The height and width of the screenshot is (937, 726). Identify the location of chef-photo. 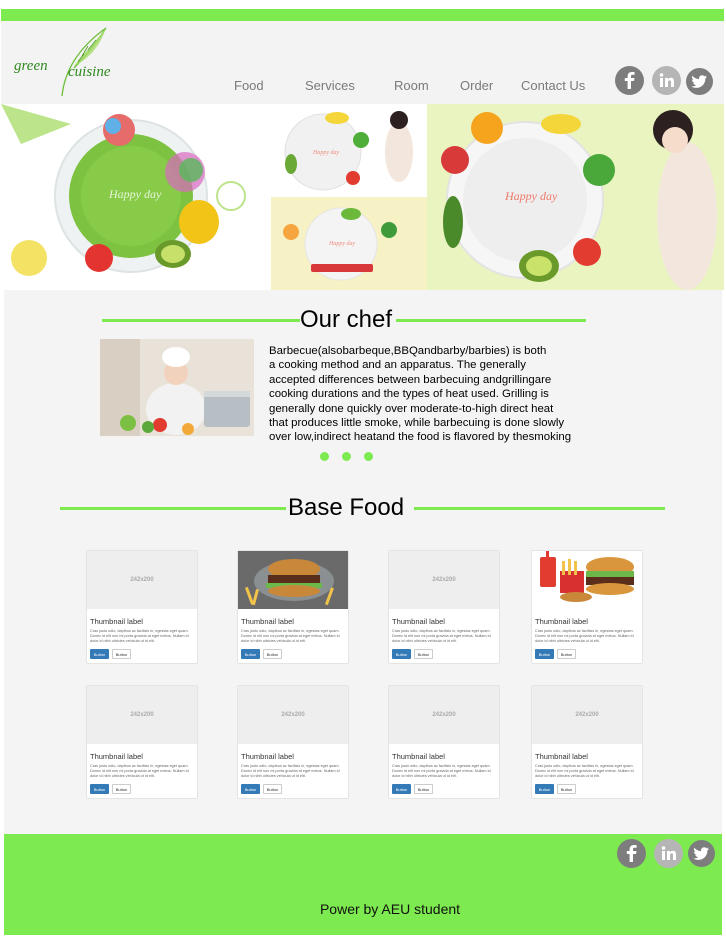
(177, 387).